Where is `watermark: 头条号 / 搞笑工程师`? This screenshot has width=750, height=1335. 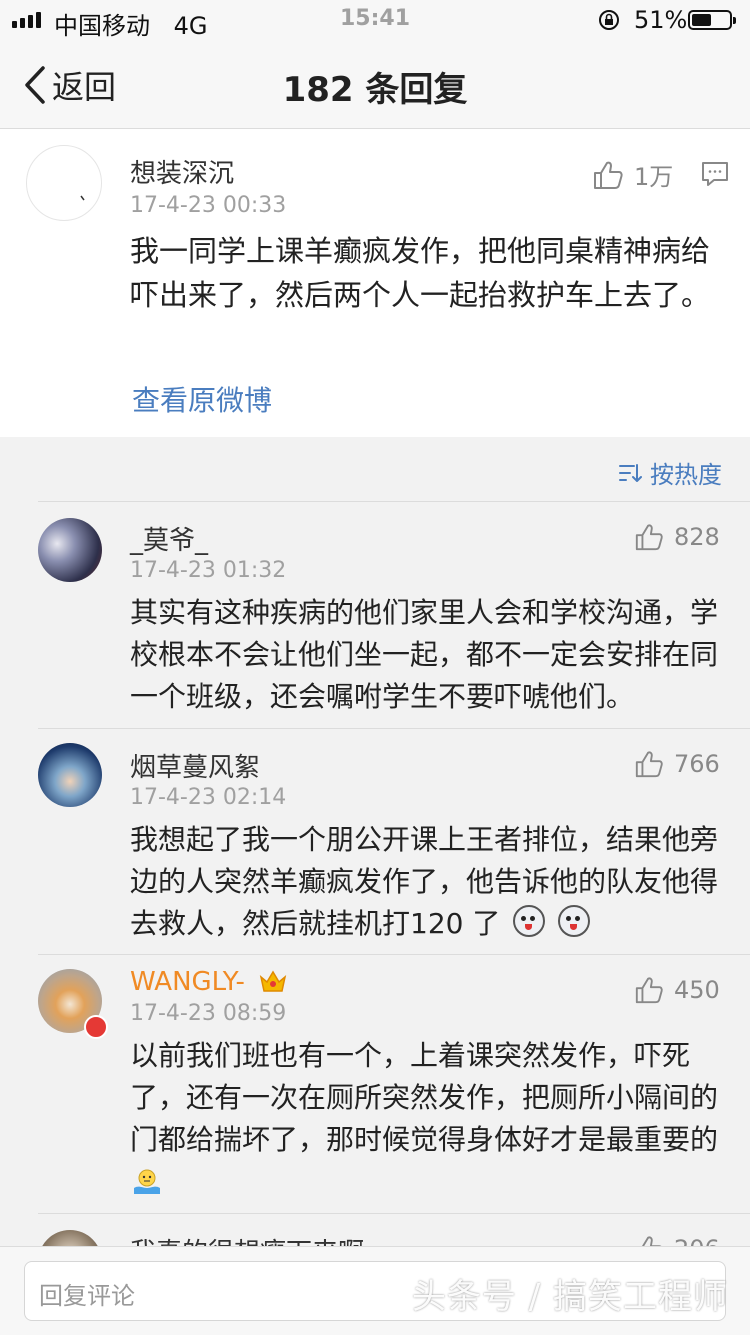 watermark: 头条号 / 搞笑工程师 is located at coordinates (569, 1297).